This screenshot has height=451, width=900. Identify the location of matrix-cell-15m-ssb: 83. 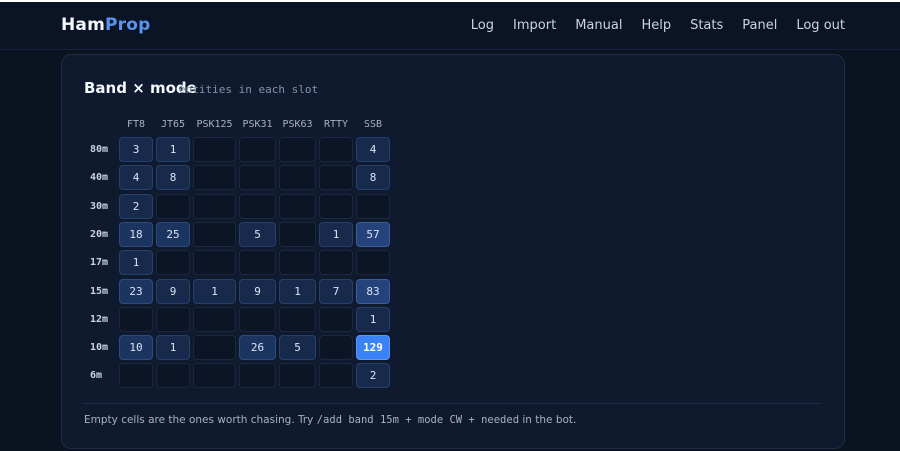
(373, 291).